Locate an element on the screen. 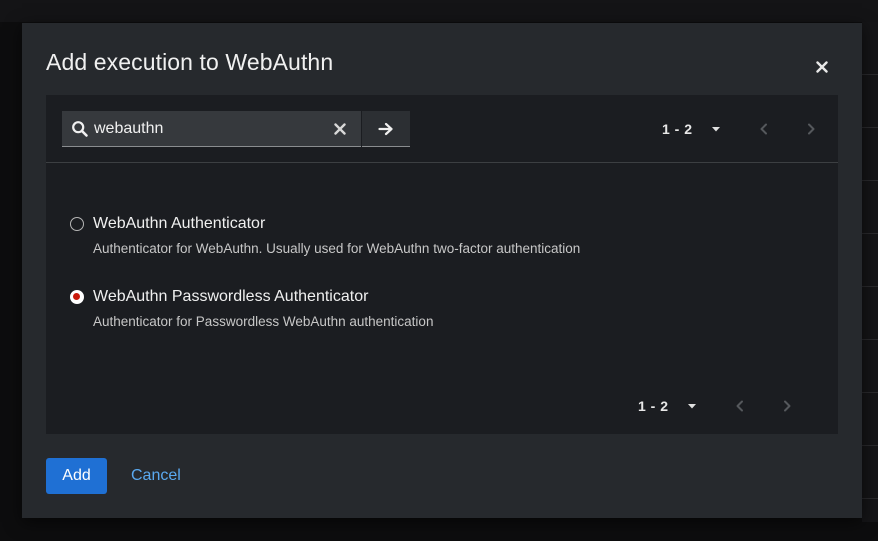 Image resolution: width=878 pixels, height=541 pixels. pagination-bottom-range: 1 - 2 is located at coordinates (653, 406).